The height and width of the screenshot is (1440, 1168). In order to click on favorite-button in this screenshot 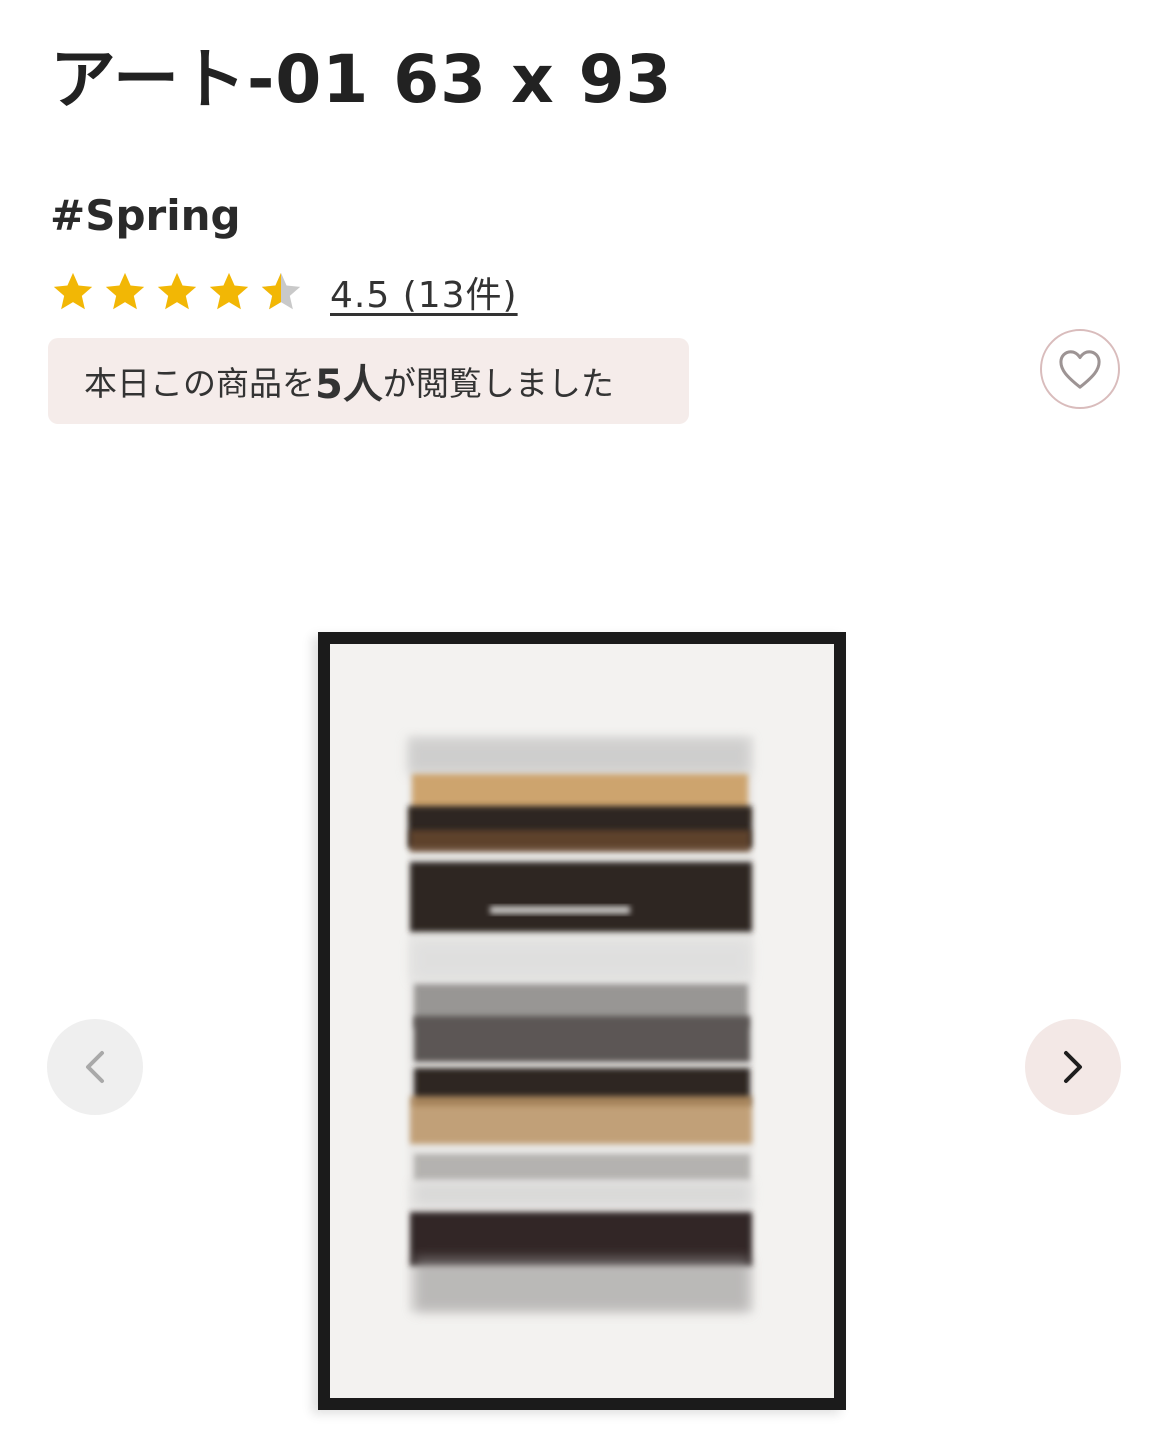, I will do `click(1080, 369)`.